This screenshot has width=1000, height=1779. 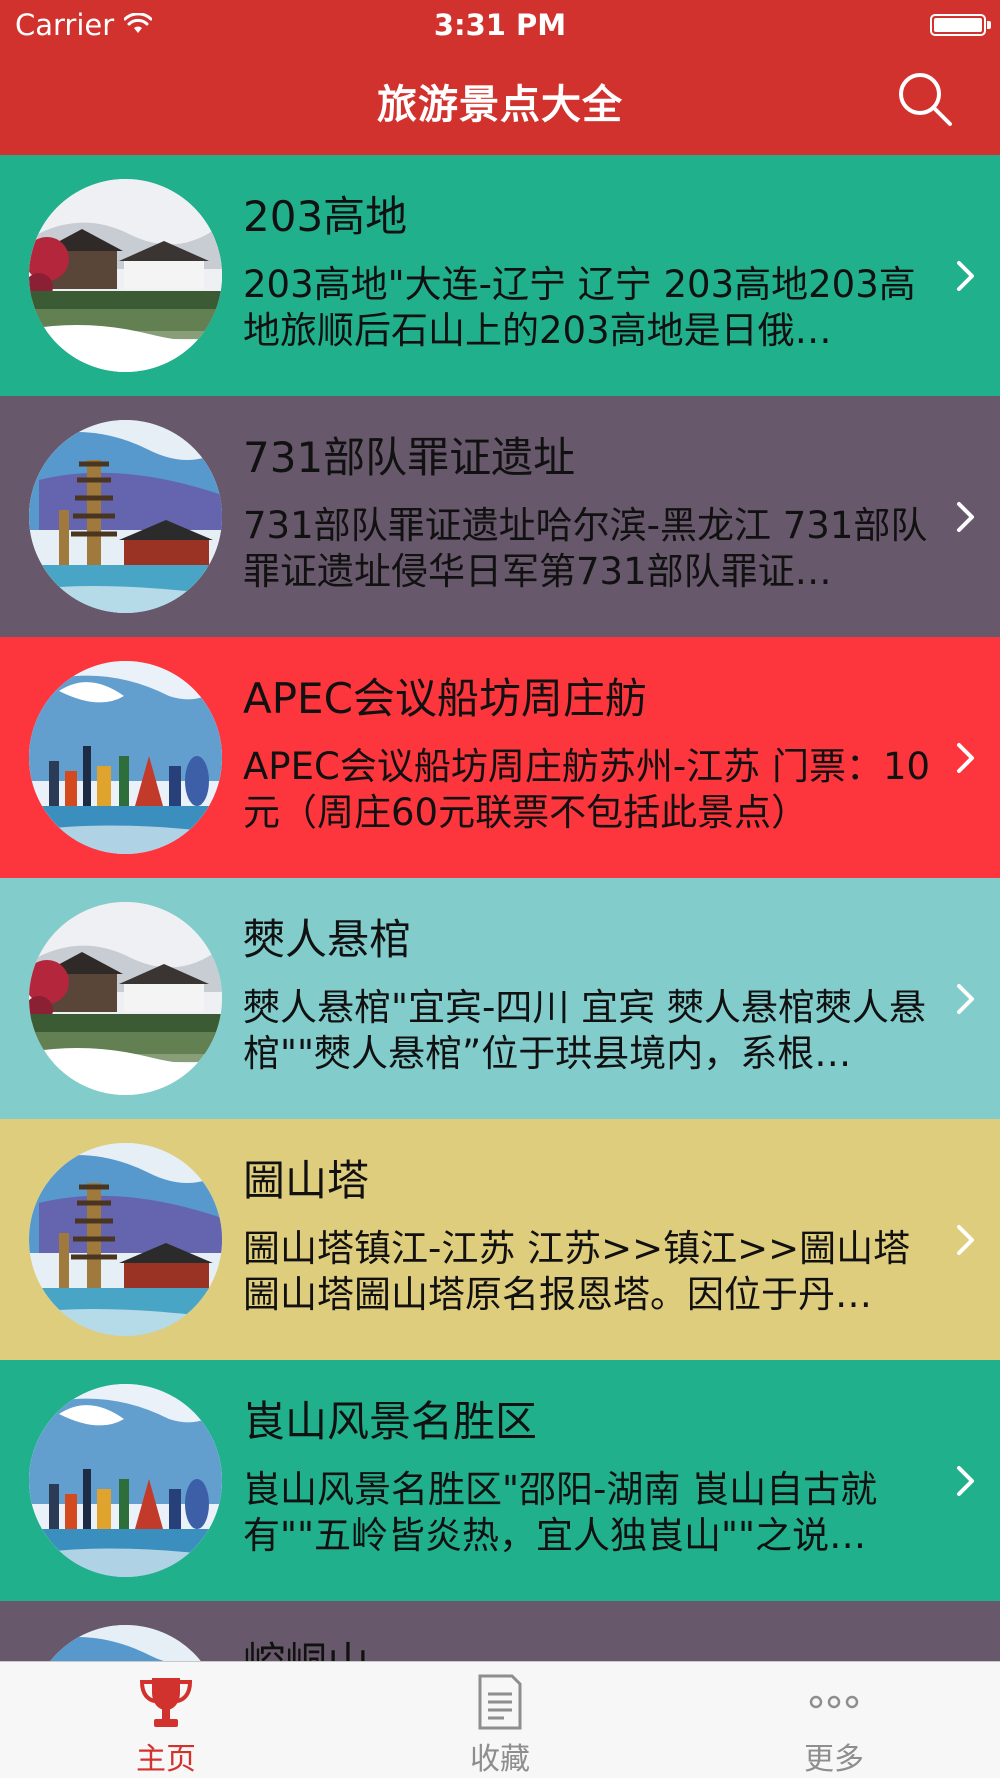 What do you see at coordinates (166, 1759) in the screenshot?
I see `tab-home-label: 主页` at bounding box center [166, 1759].